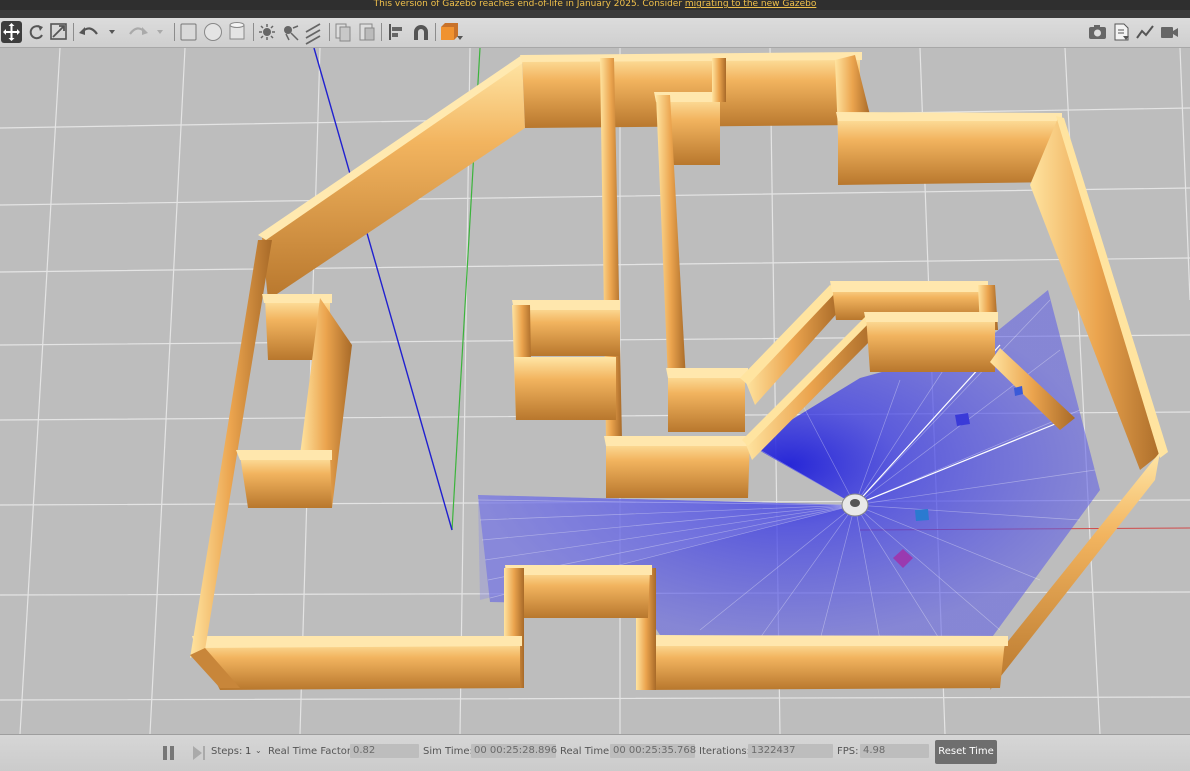 This screenshot has height=771, width=1190. What do you see at coordinates (848, 751) in the screenshot?
I see `fps-label: FPS:` at bounding box center [848, 751].